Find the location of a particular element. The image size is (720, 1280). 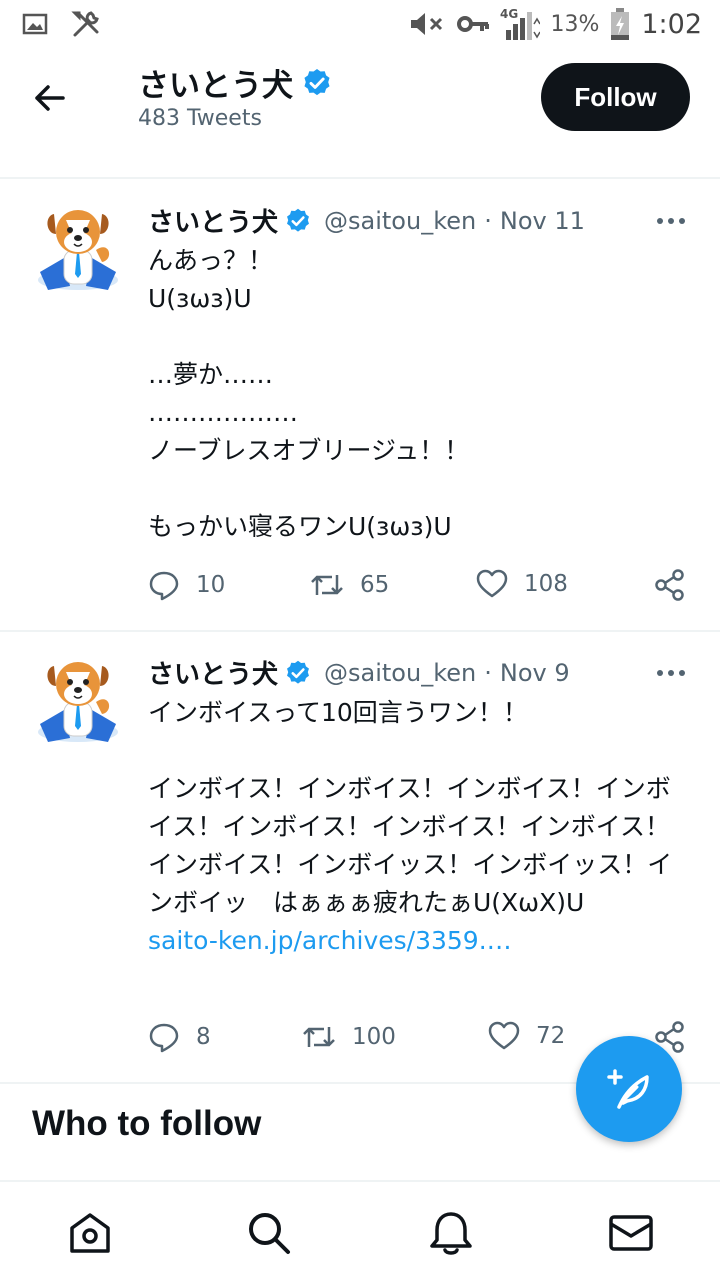

tweet-actions: 10 65 108 is located at coordinates (418, 589).